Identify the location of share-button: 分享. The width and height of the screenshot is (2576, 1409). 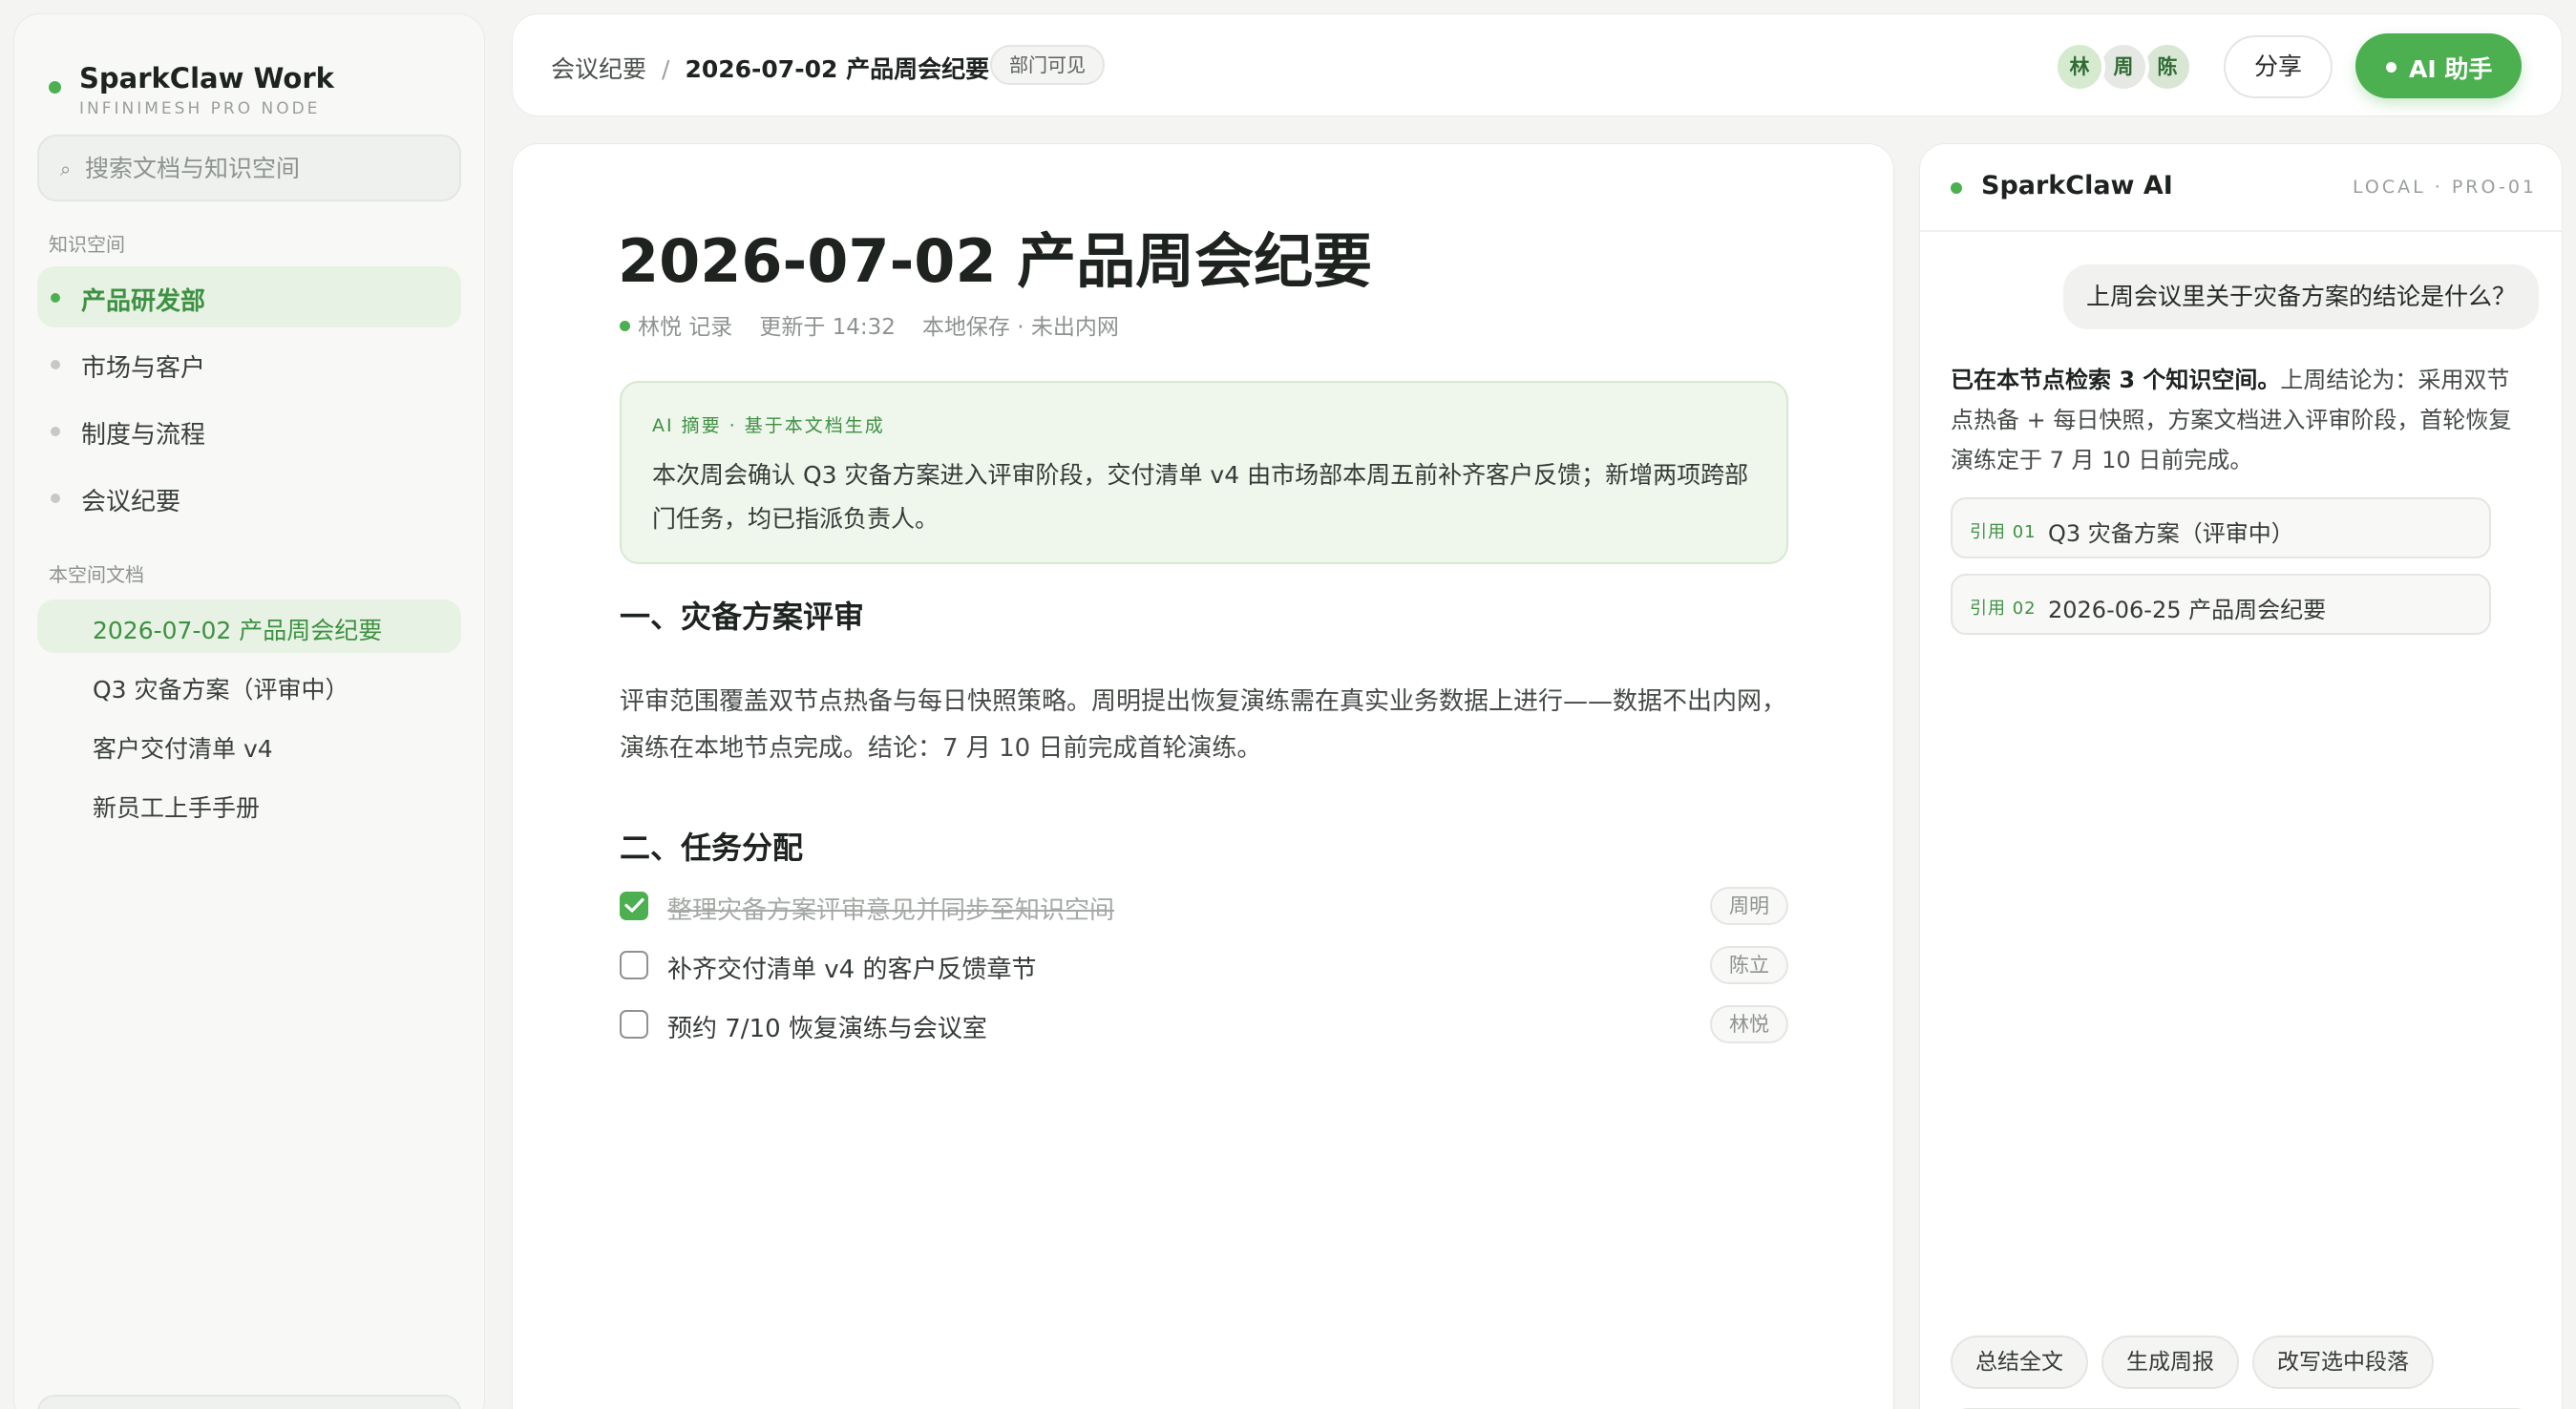
(2278, 66).